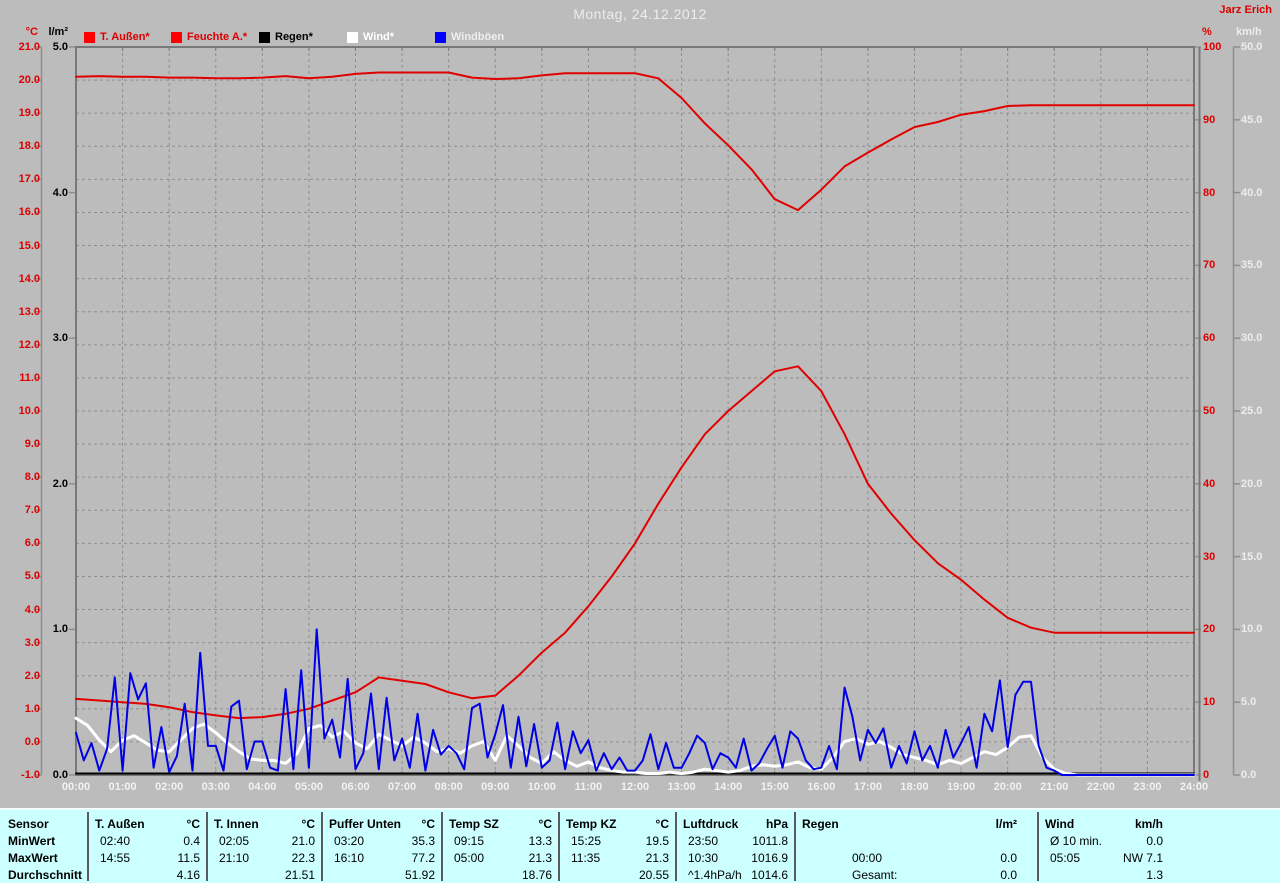 The height and width of the screenshot is (883, 1280). What do you see at coordinates (1147, 787) in the screenshot?
I see `time-axis-tick: 23:00` at bounding box center [1147, 787].